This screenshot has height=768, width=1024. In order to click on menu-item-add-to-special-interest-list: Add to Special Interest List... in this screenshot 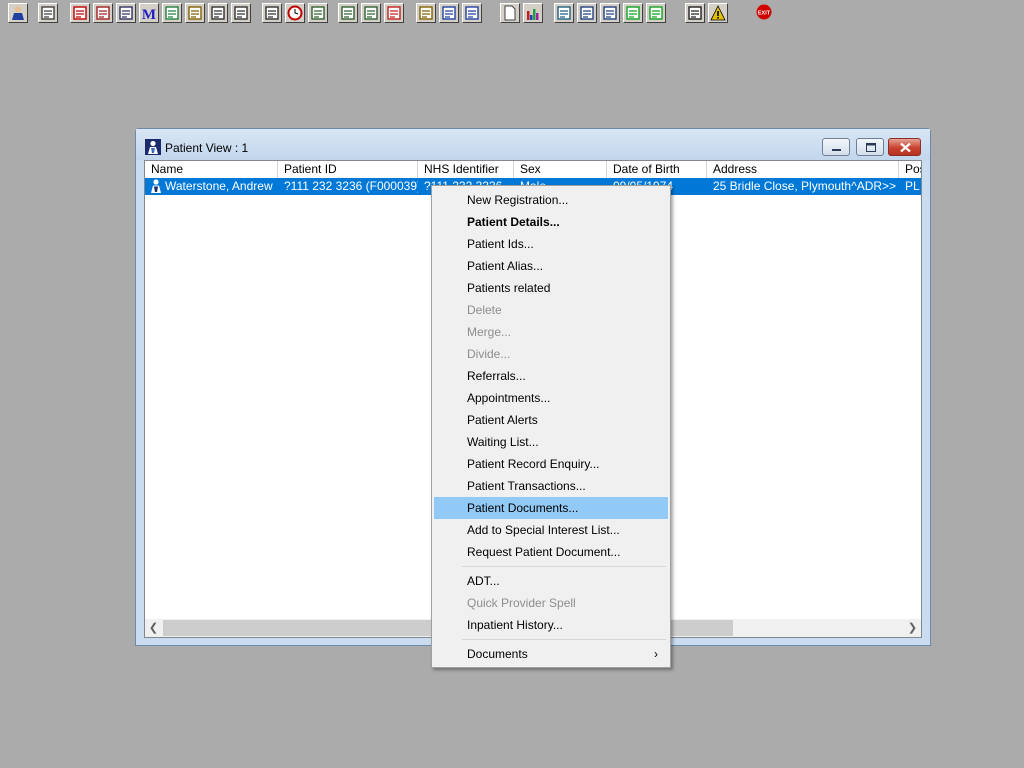, I will do `click(551, 530)`.